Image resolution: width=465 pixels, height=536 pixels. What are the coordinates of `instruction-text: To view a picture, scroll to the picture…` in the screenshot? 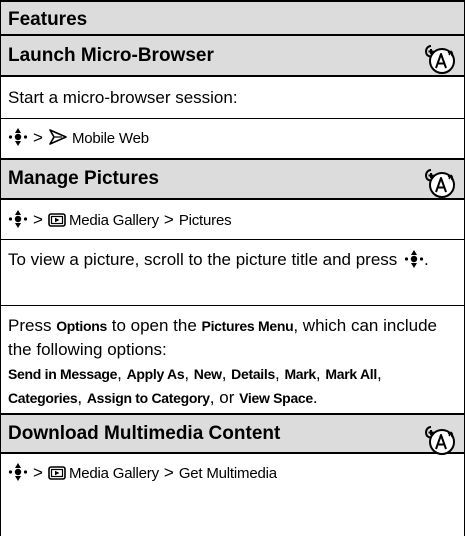 It's located at (203, 259).